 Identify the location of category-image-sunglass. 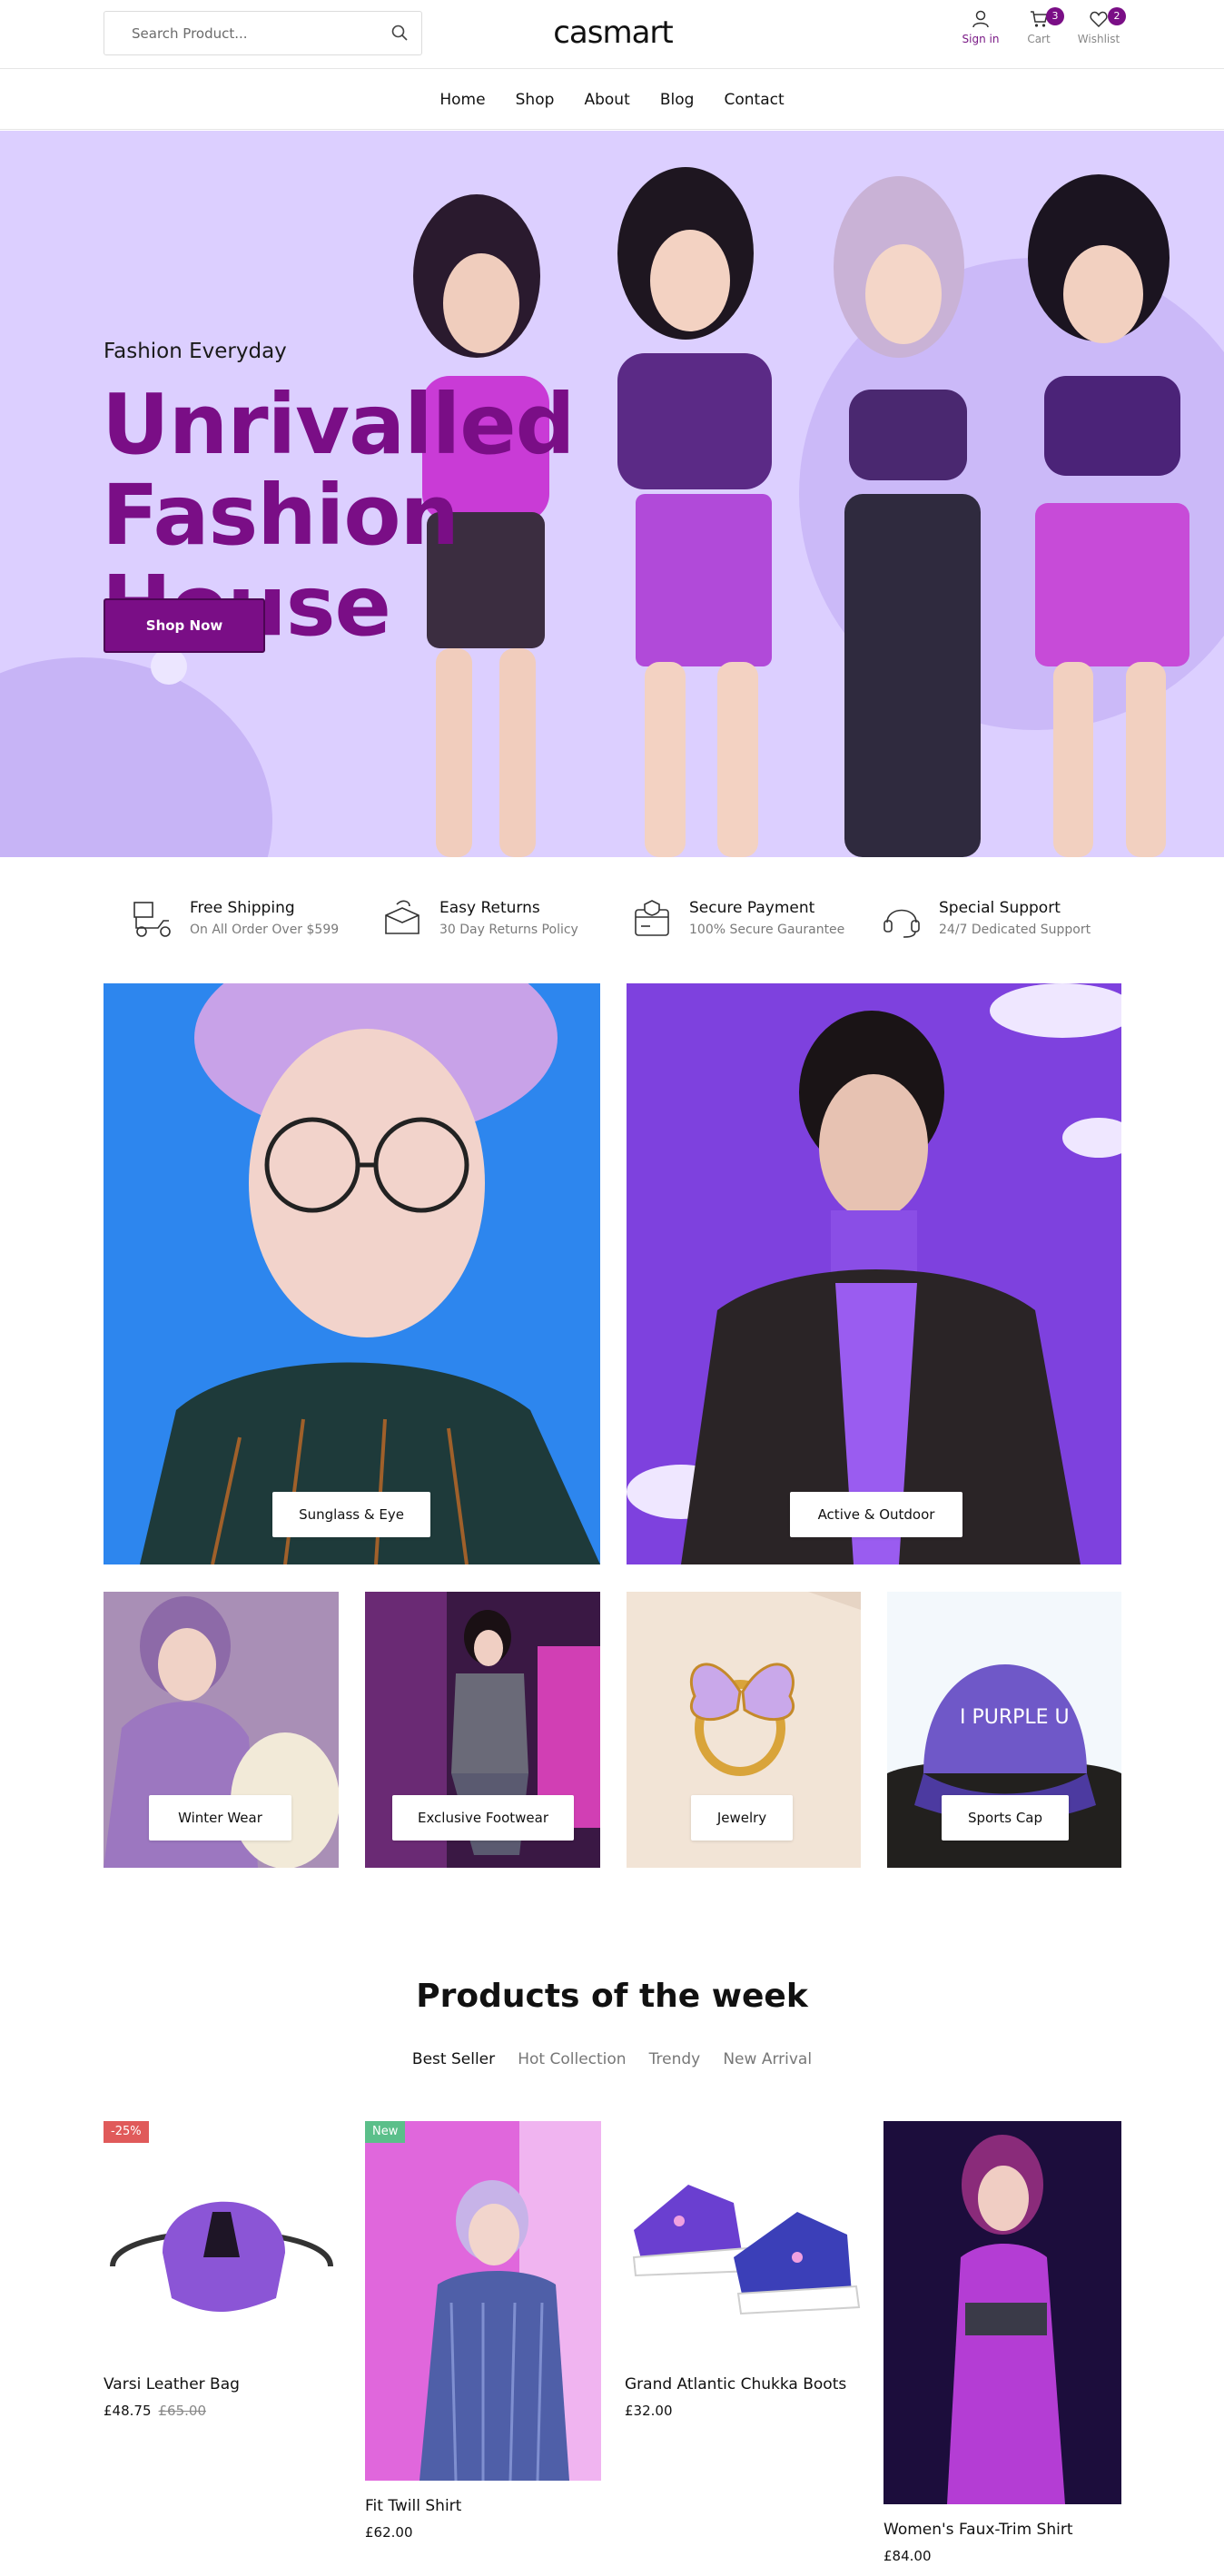
(352, 1273).